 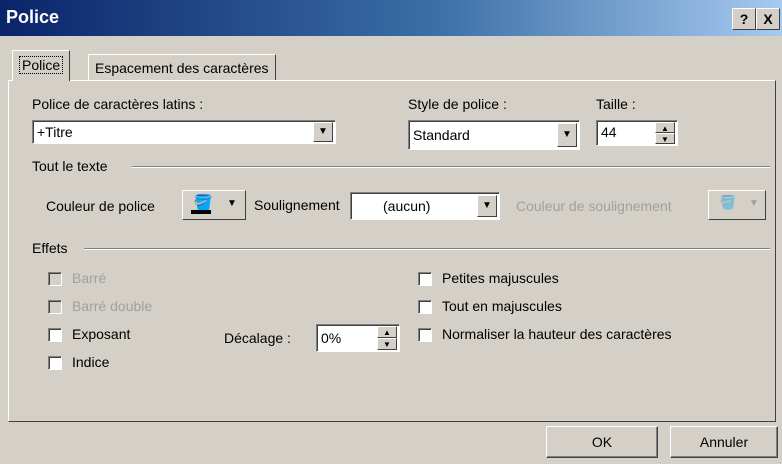 I want to click on tab-police-label: Police, so click(x=41, y=65).